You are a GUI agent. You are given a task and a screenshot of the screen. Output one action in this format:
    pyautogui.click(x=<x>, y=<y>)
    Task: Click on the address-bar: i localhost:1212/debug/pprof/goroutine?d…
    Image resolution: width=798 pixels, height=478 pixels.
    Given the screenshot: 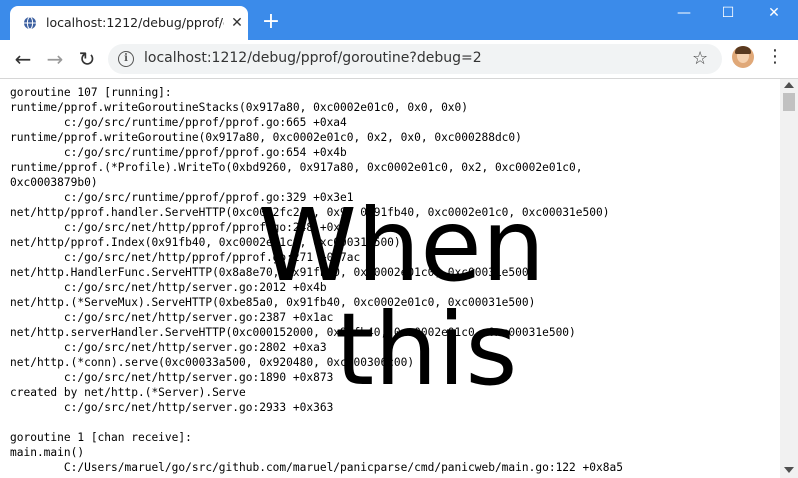 What is the action you would take?
    pyautogui.click(x=415, y=59)
    